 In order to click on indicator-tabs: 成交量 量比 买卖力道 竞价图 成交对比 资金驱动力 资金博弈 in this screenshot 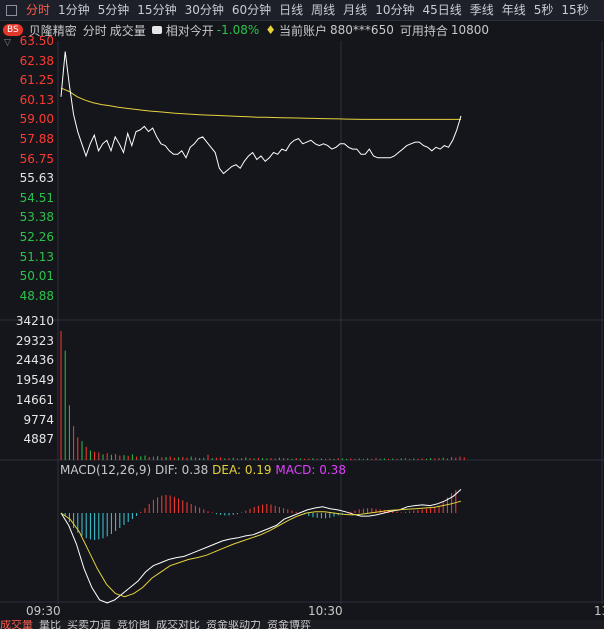, I will do `click(302, 624)`.